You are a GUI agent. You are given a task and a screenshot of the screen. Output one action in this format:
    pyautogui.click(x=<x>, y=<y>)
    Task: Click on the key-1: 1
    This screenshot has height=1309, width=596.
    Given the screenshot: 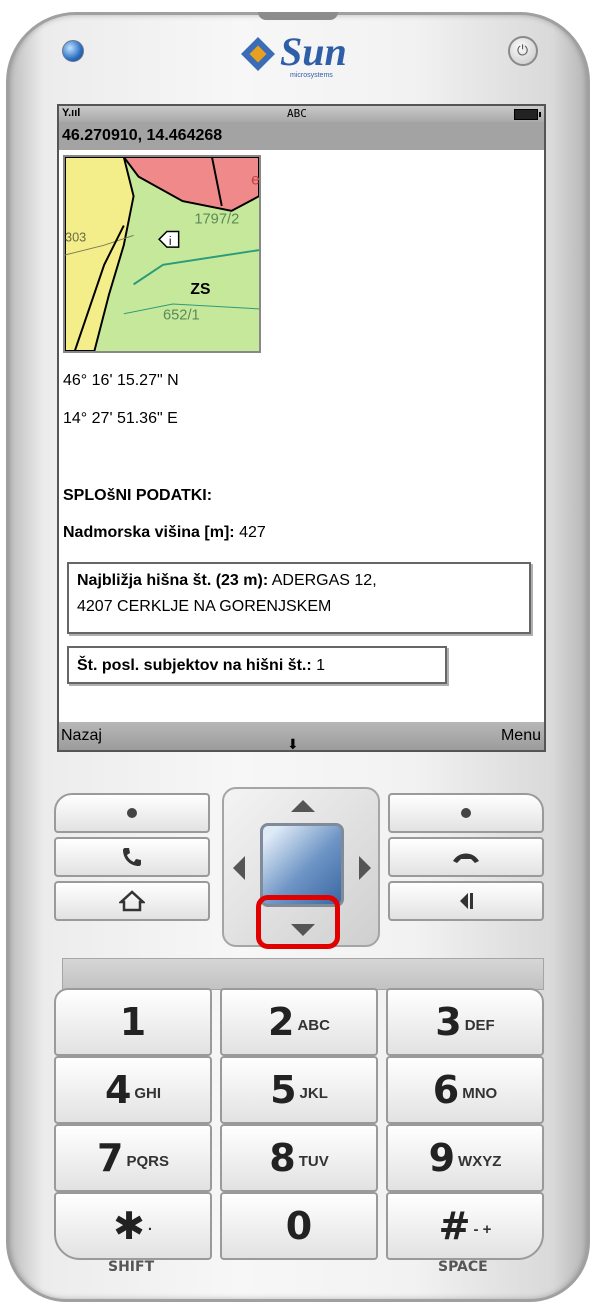 What is the action you would take?
    pyautogui.click(x=133, y=1022)
    